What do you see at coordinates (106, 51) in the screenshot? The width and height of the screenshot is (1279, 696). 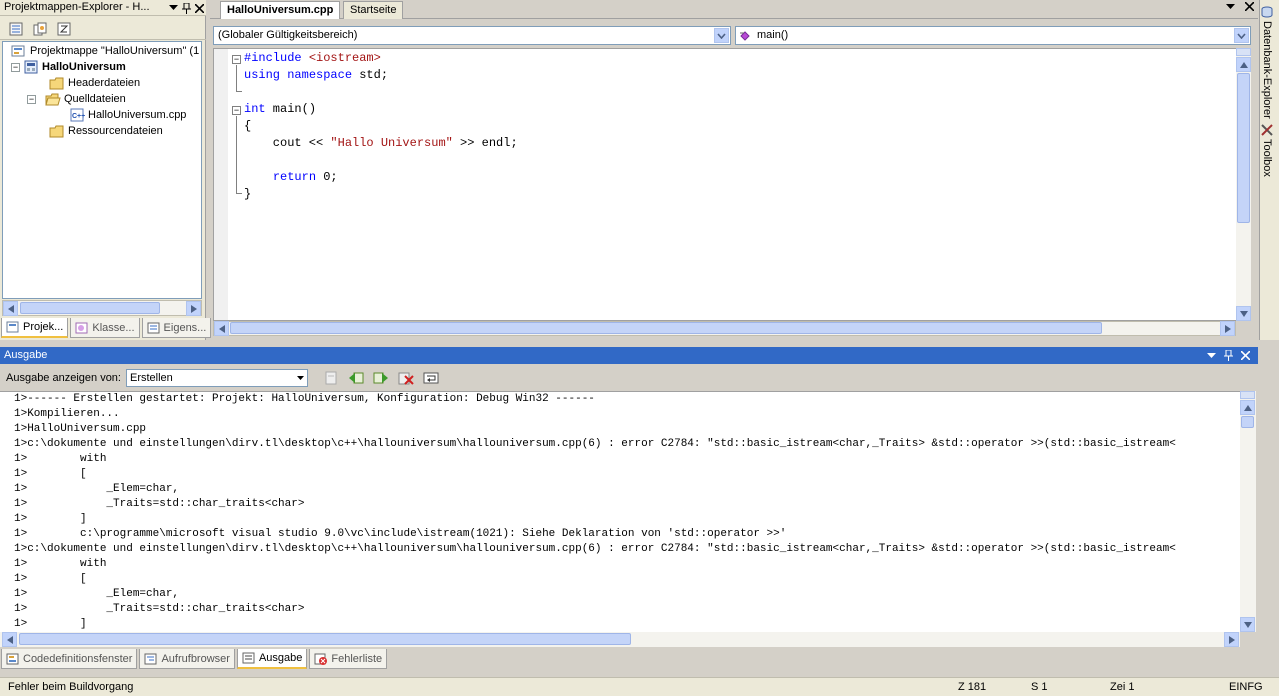 I see `tree-item-solution: Projektmappe "HalloUniversum" (1 P` at bounding box center [106, 51].